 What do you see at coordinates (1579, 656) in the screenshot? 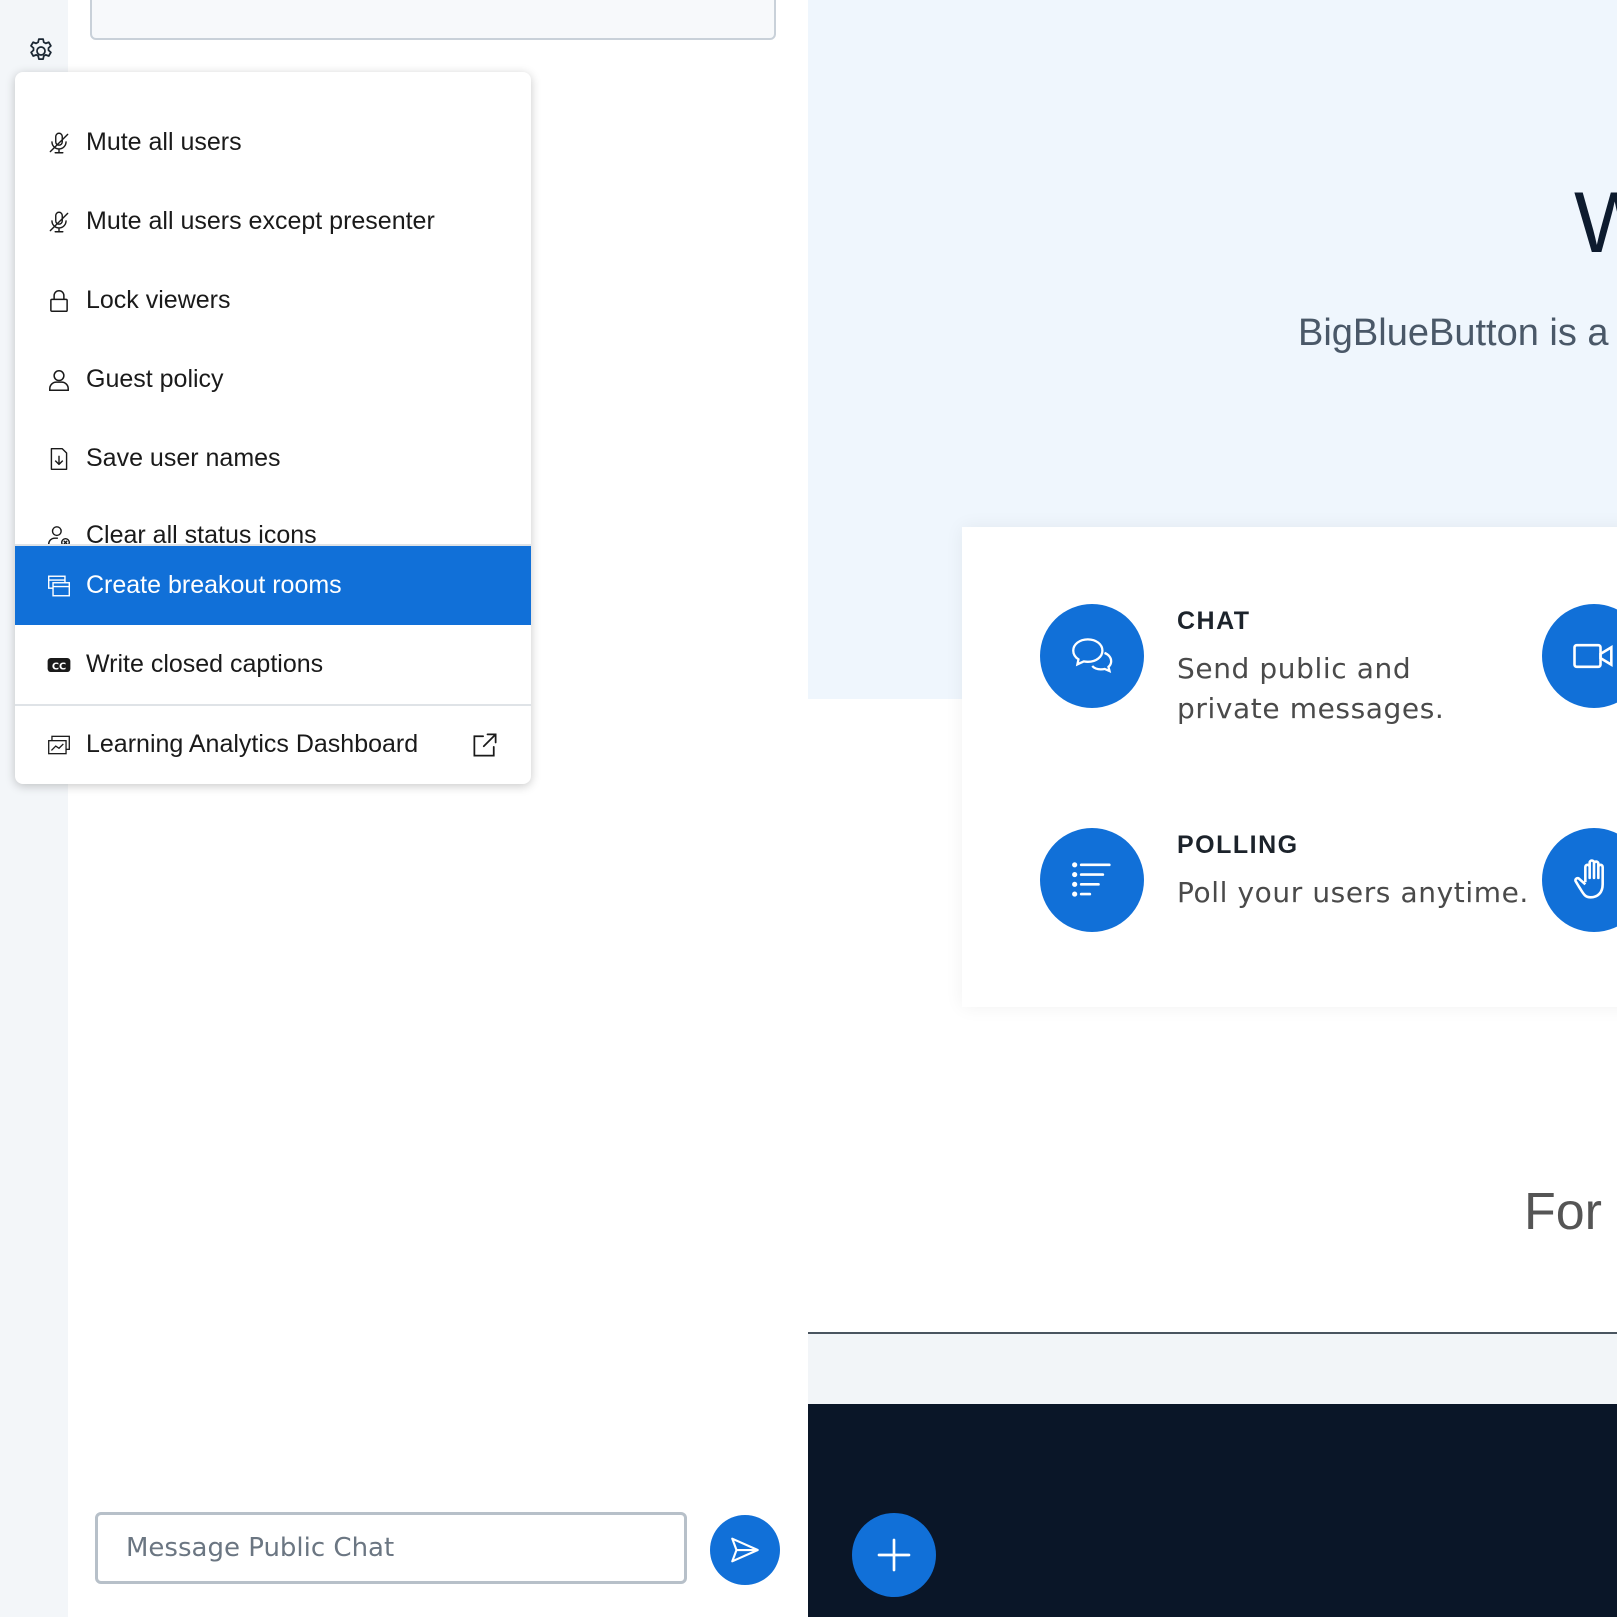
I see `video-feature-icon` at bounding box center [1579, 656].